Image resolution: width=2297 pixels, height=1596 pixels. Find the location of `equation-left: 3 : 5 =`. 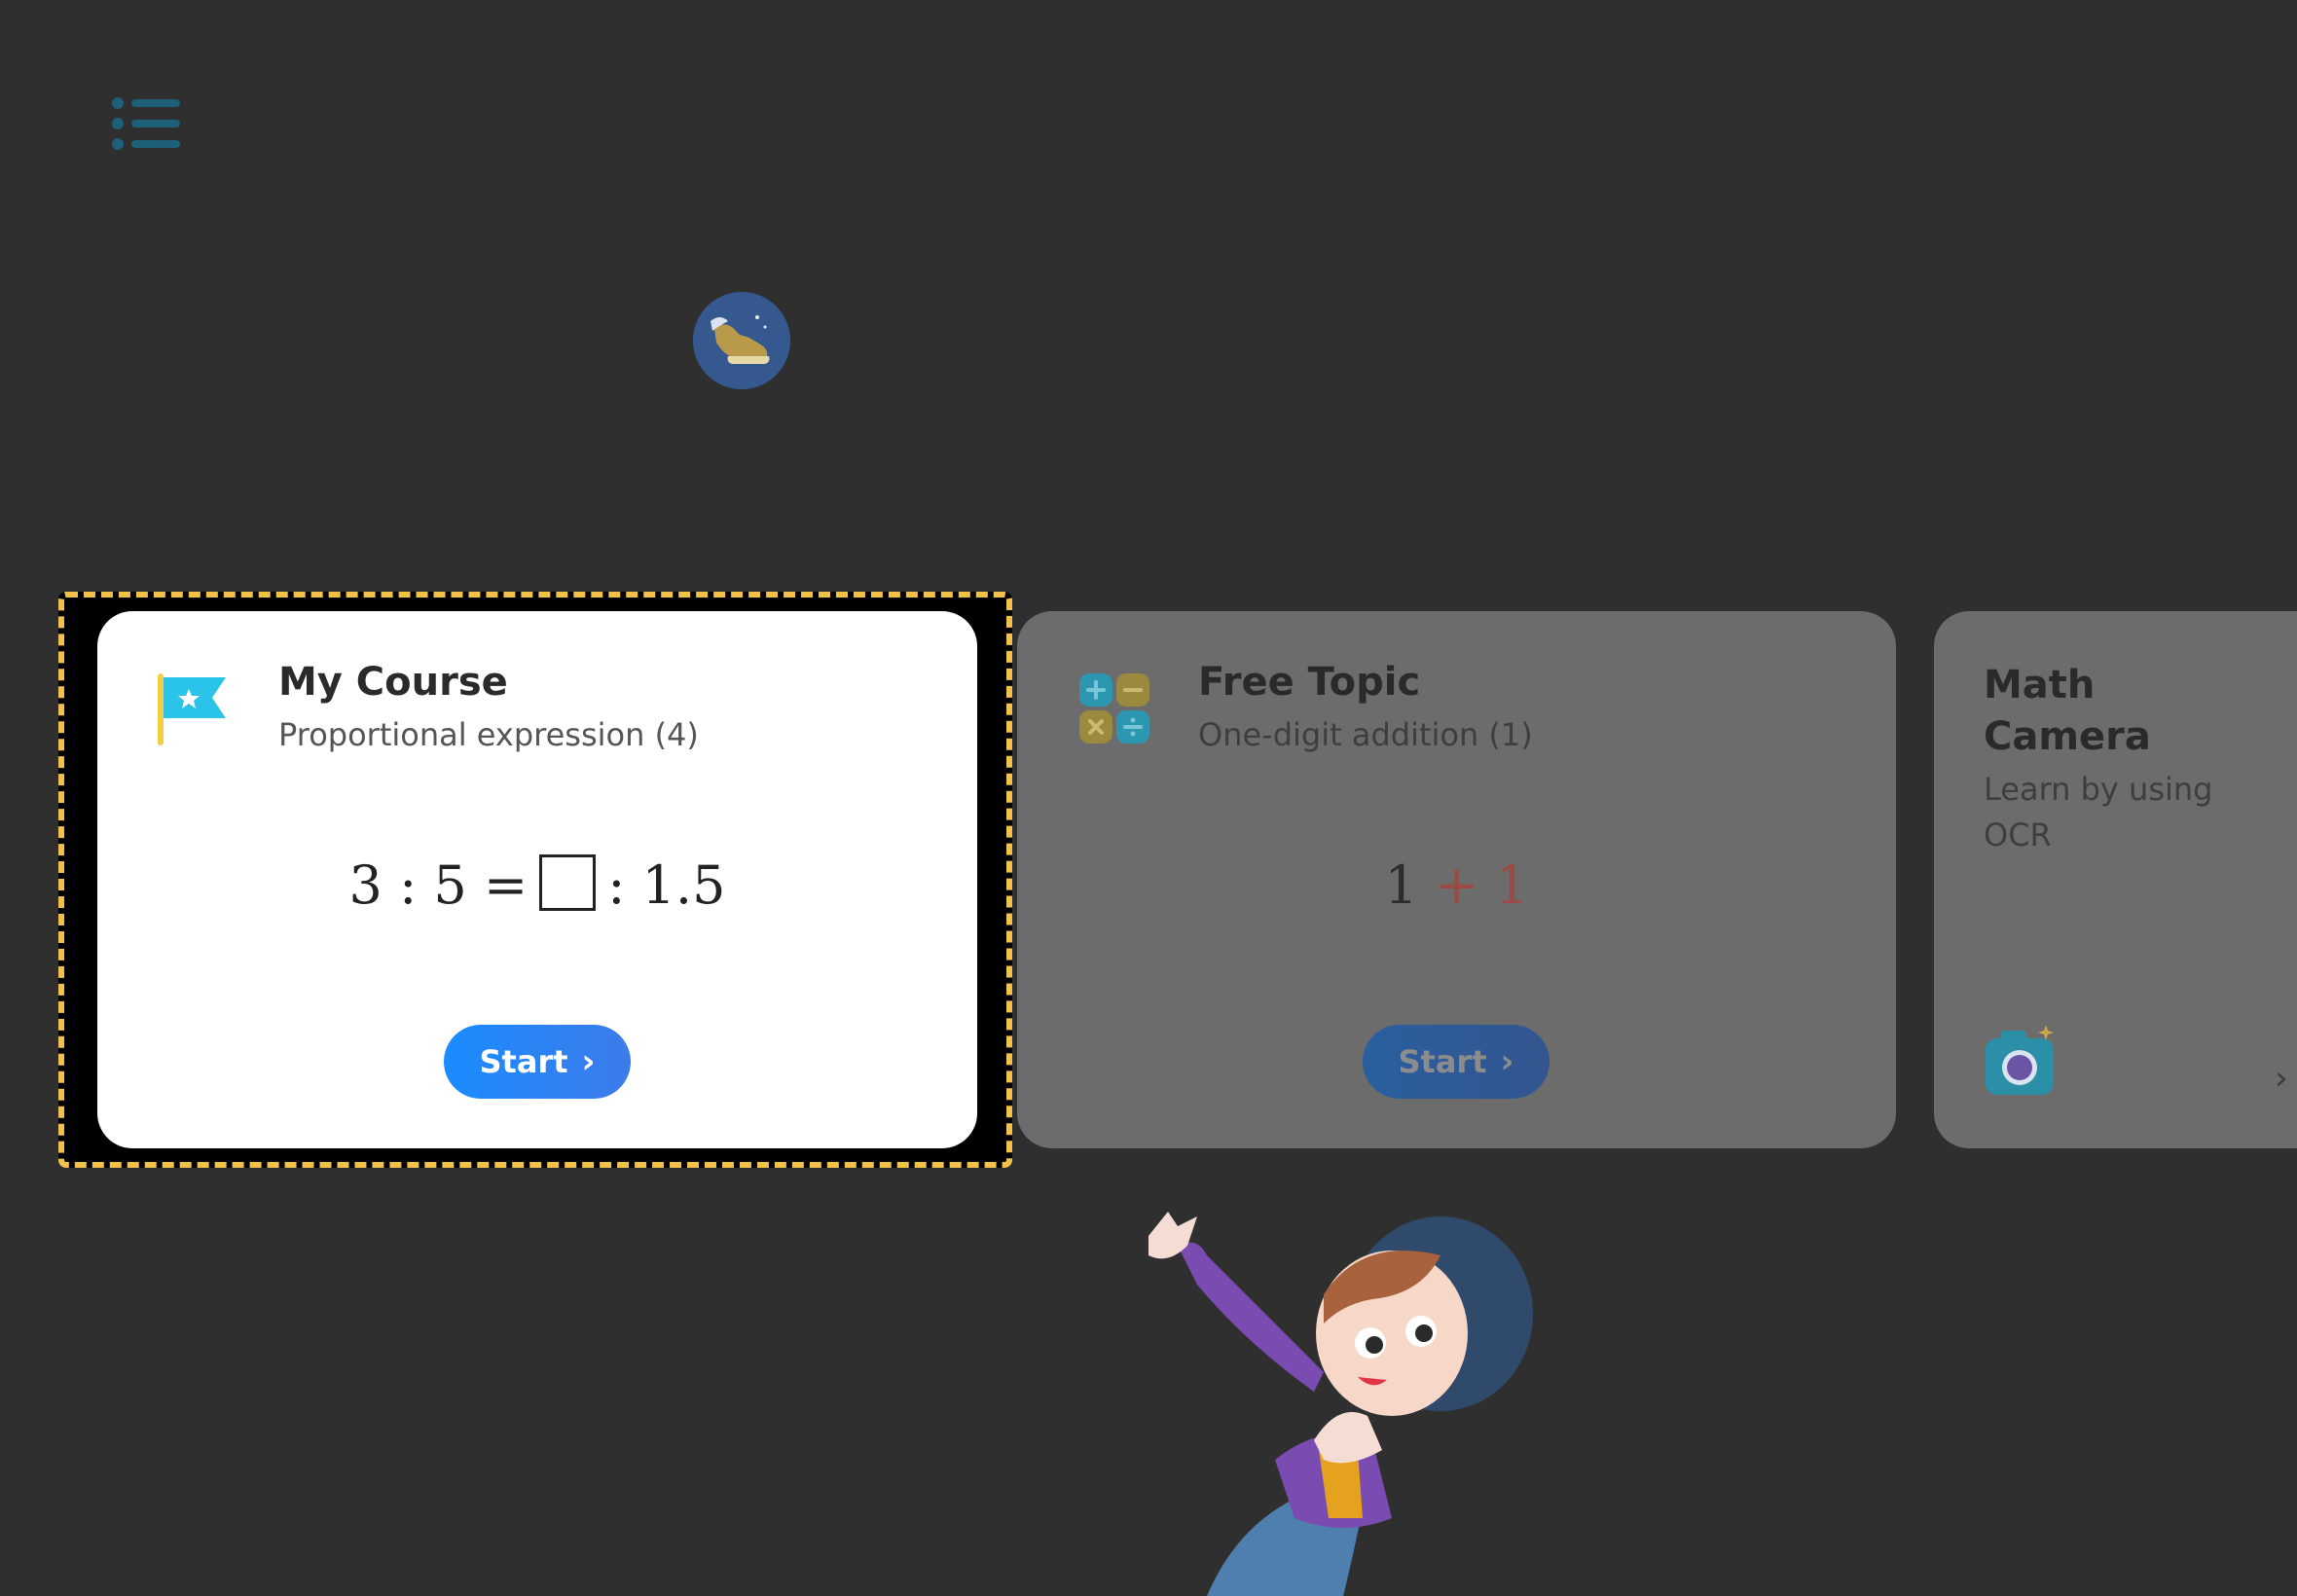

equation-left: 3 : 5 = is located at coordinates (438, 885).